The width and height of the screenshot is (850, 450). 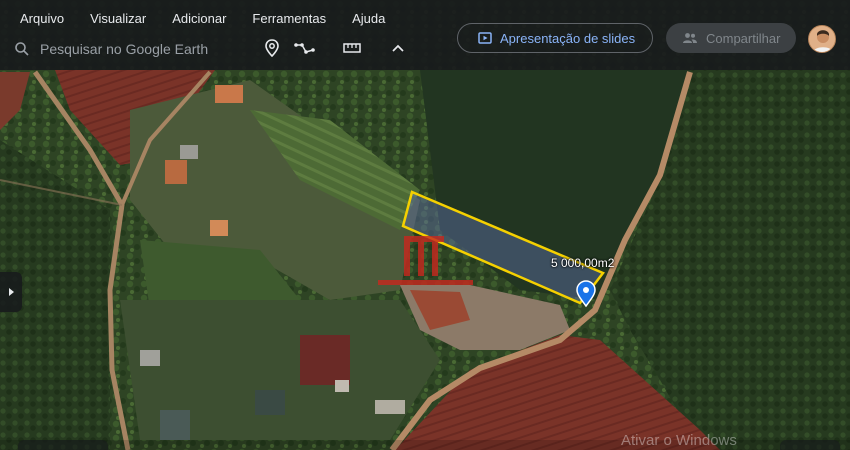 I want to click on side-panel-toggle, so click(x=11, y=292).